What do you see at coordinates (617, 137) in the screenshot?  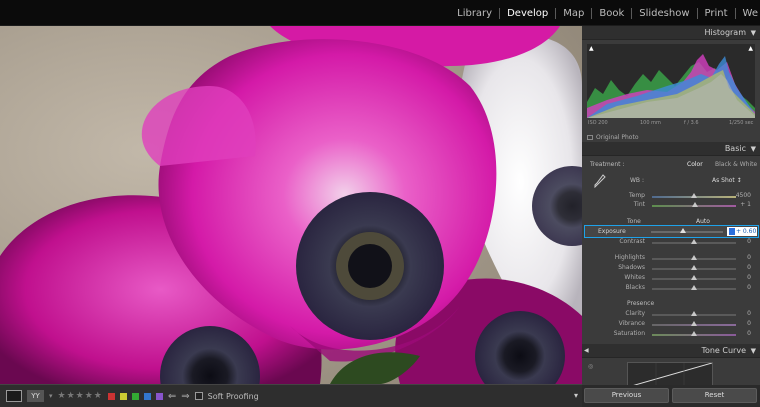 I see `original-photo-label: Original Photo` at bounding box center [617, 137].